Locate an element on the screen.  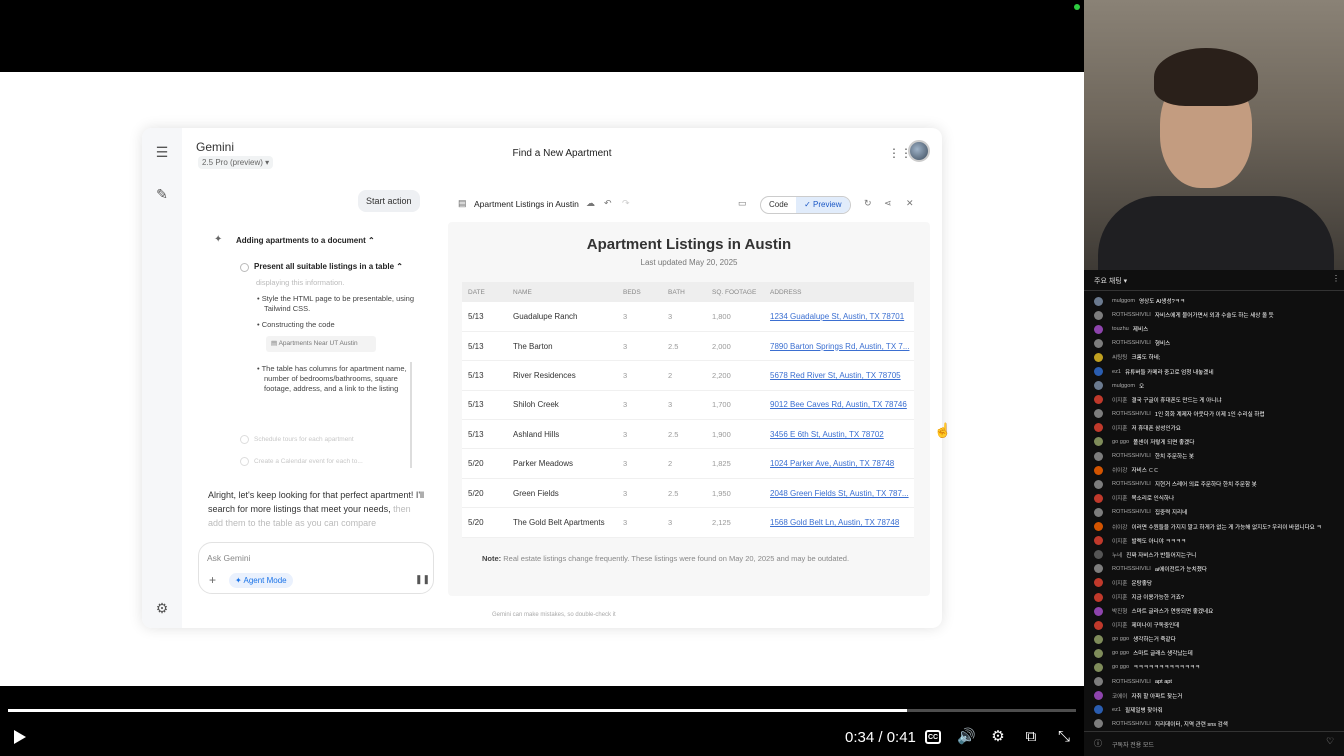
prompt-input: Ask Gemini is located at coordinates (228, 558).